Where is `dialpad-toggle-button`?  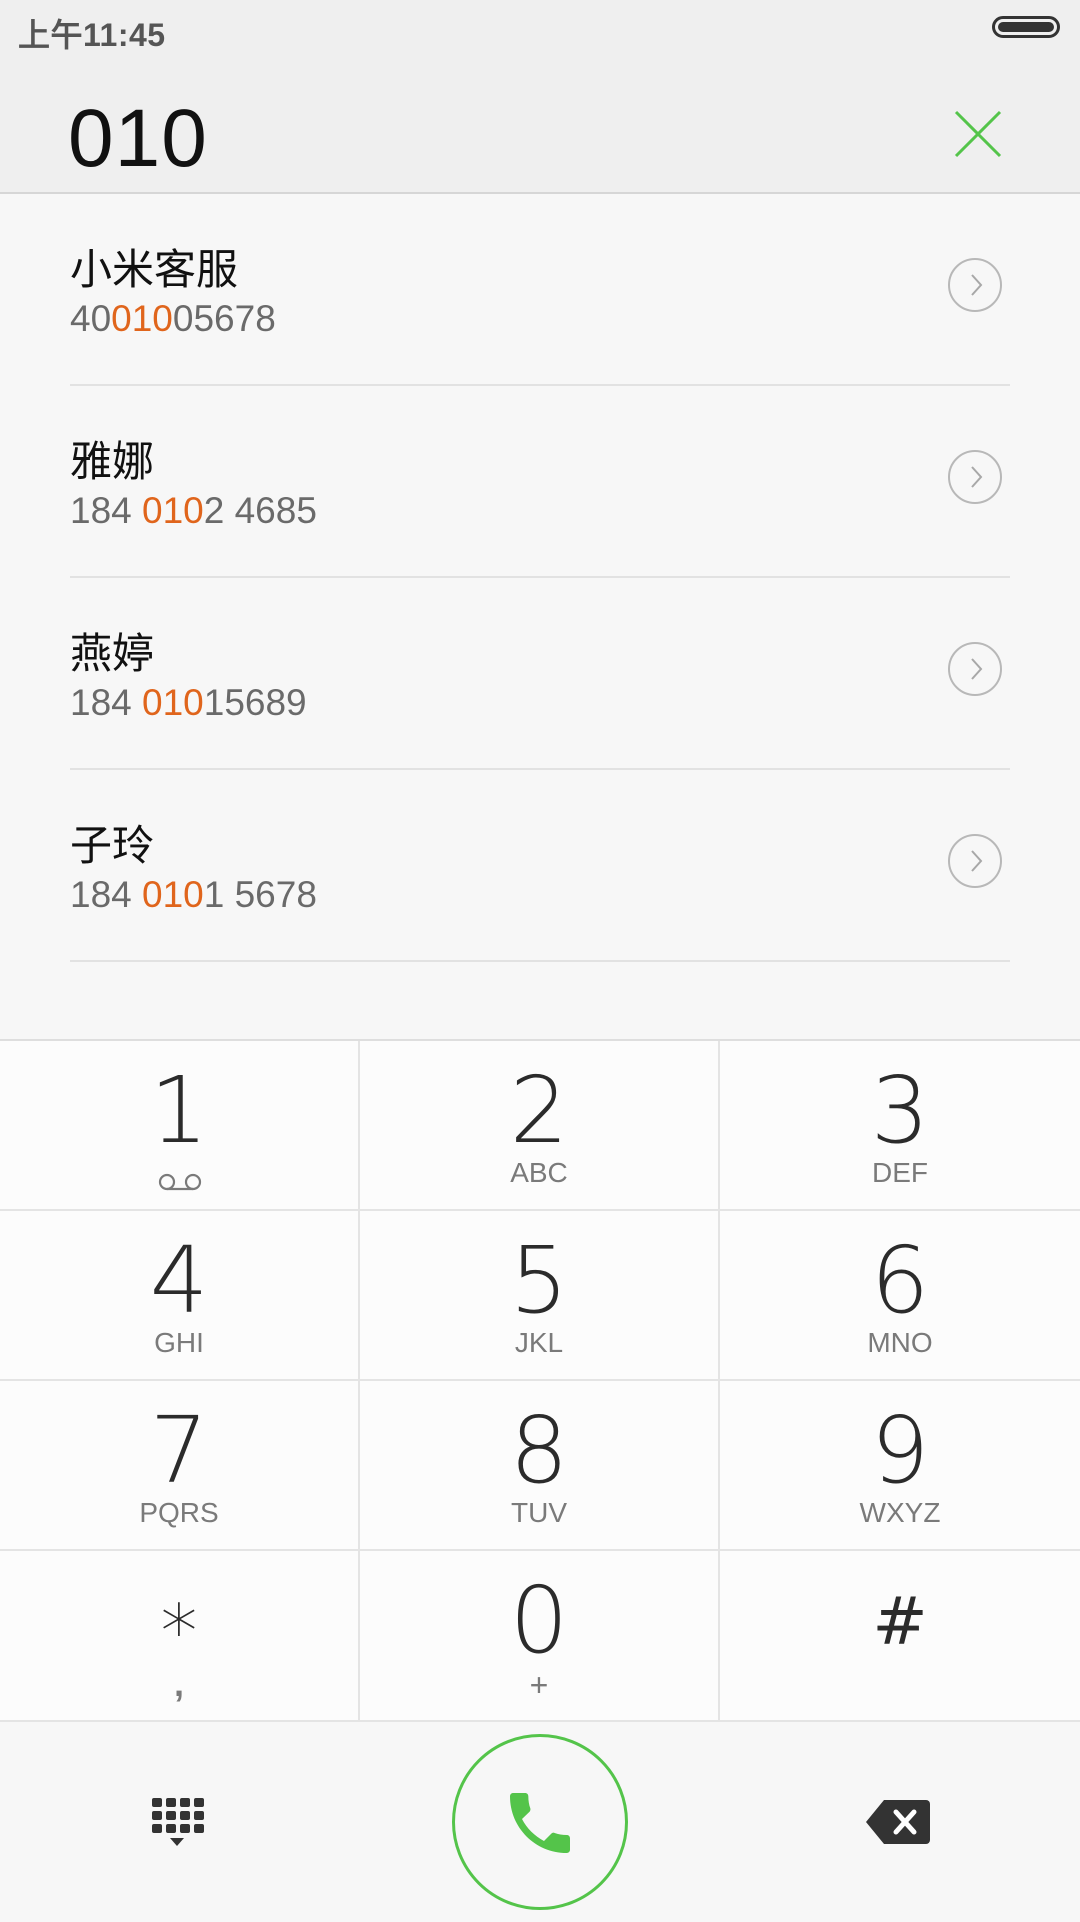 dialpad-toggle-button is located at coordinates (177, 1823).